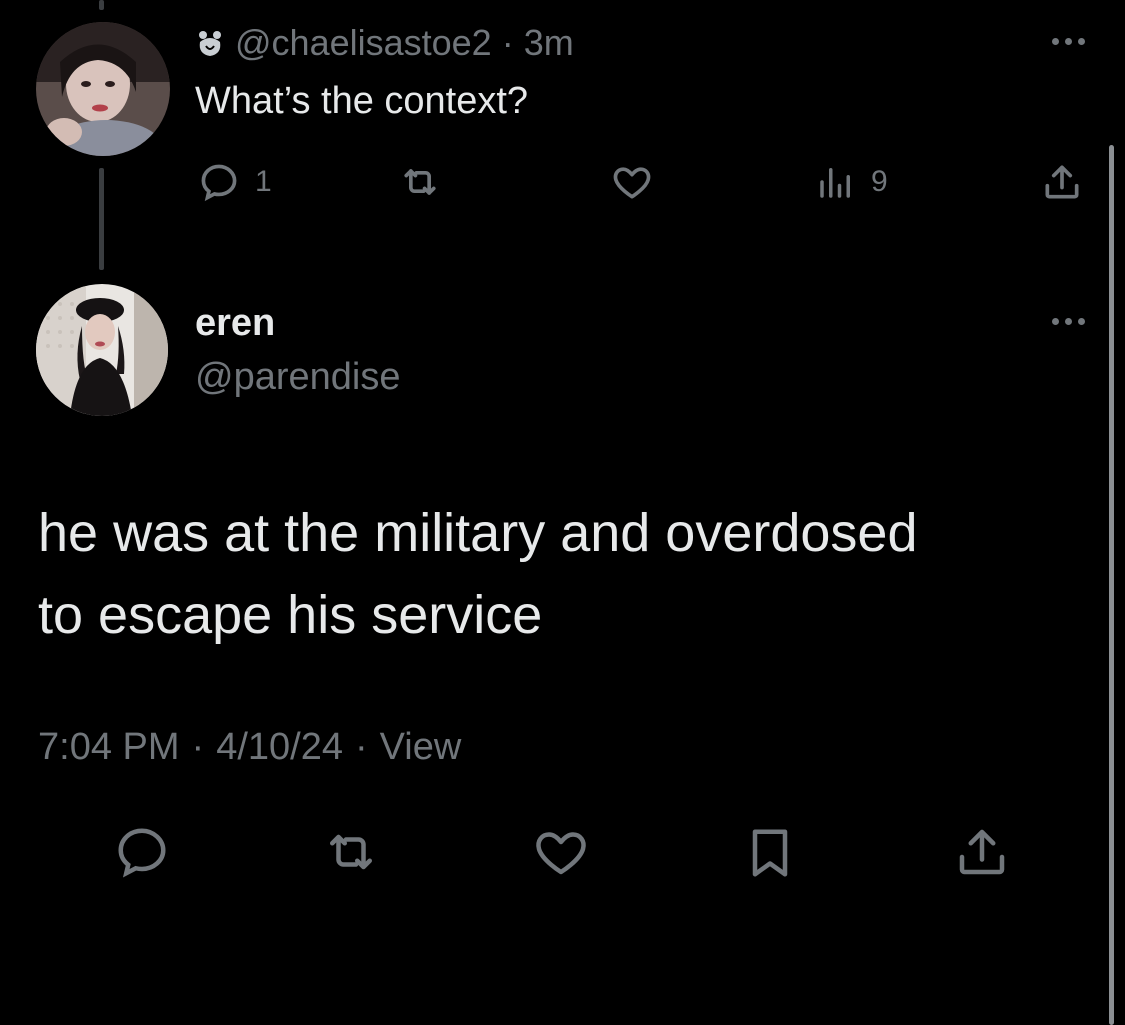 The width and height of the screenshot is (1125, 1025). I want to click on main-reply-action, so click(142, 852).